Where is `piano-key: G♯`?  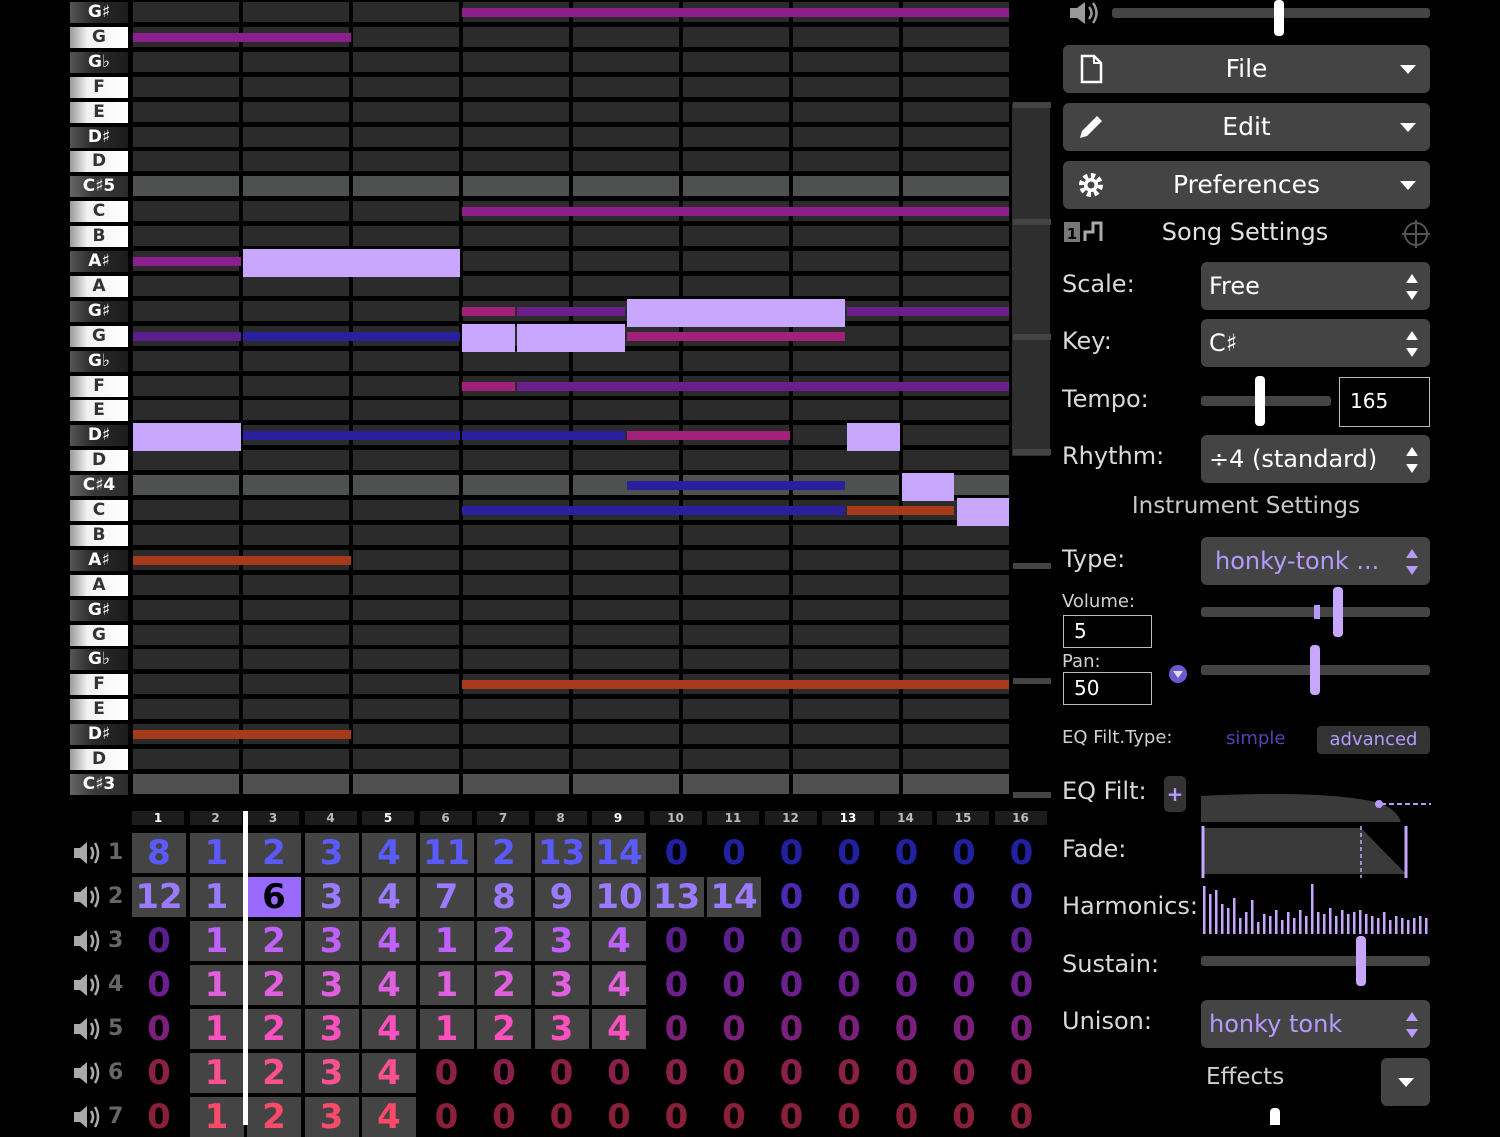
piano-key: G♯ is located at coordinates (99, 311).